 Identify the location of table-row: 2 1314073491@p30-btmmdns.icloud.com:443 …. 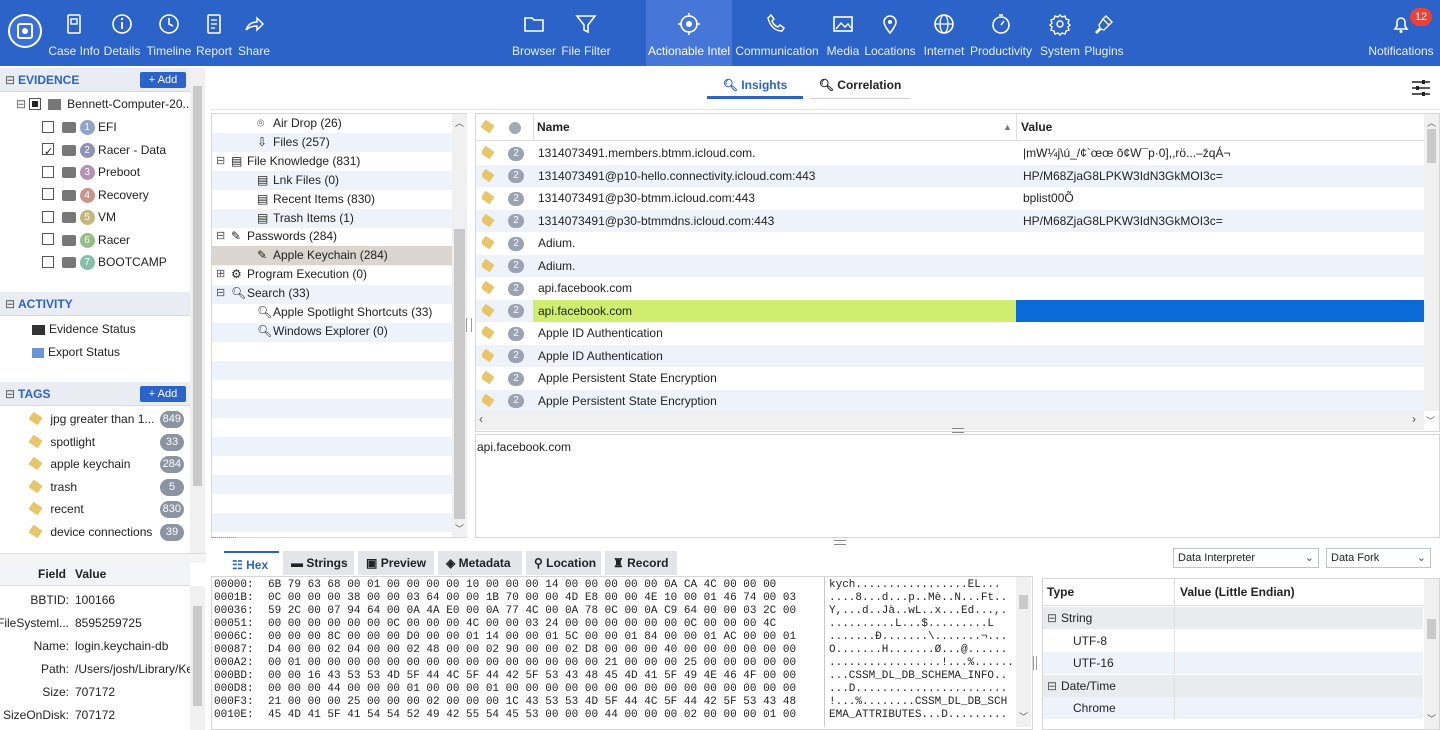
(950, 221).